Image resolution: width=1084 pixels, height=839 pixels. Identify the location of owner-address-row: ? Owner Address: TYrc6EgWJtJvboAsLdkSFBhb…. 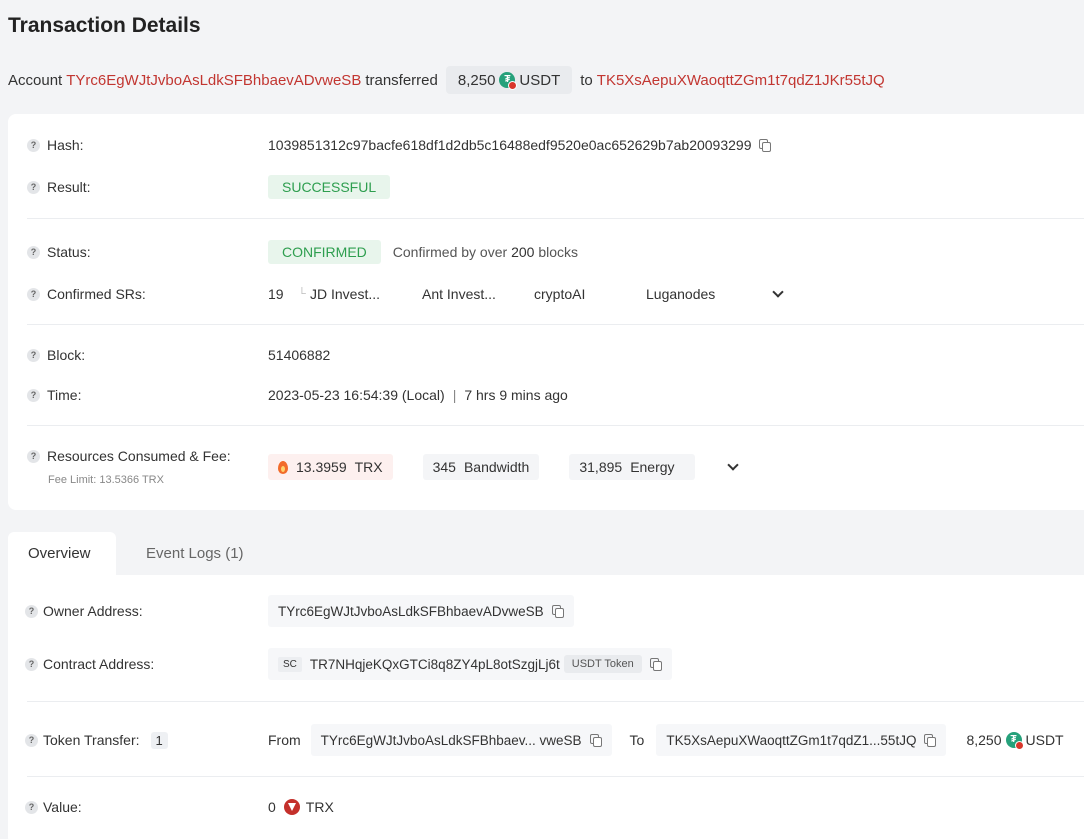
(554, 611).